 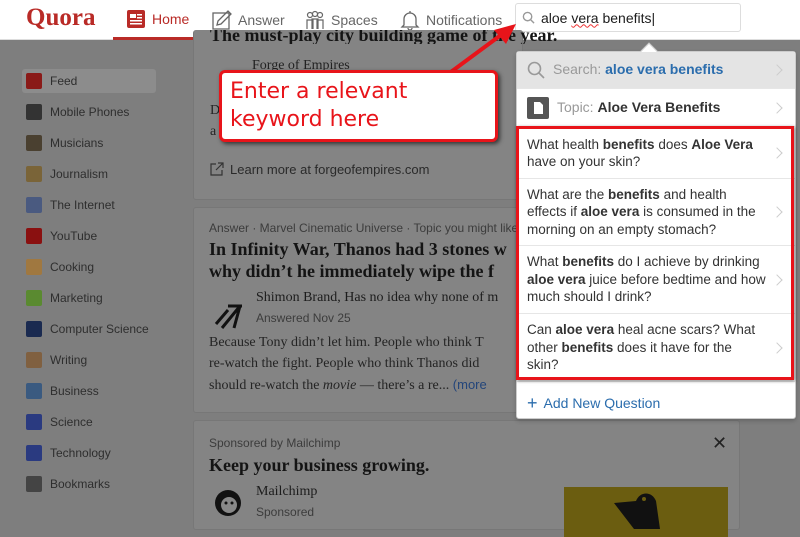 I want to click on sidebar-item: Cooking, so click(x=89, y=267).